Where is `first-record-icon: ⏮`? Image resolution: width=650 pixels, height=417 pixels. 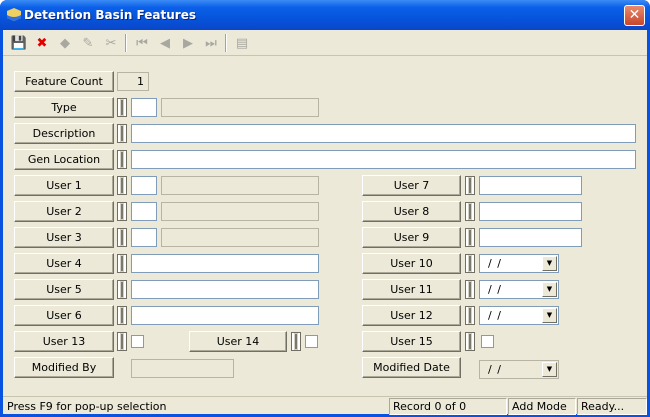 first-record-icon: ⏮ is located at coordinates (142, 43).